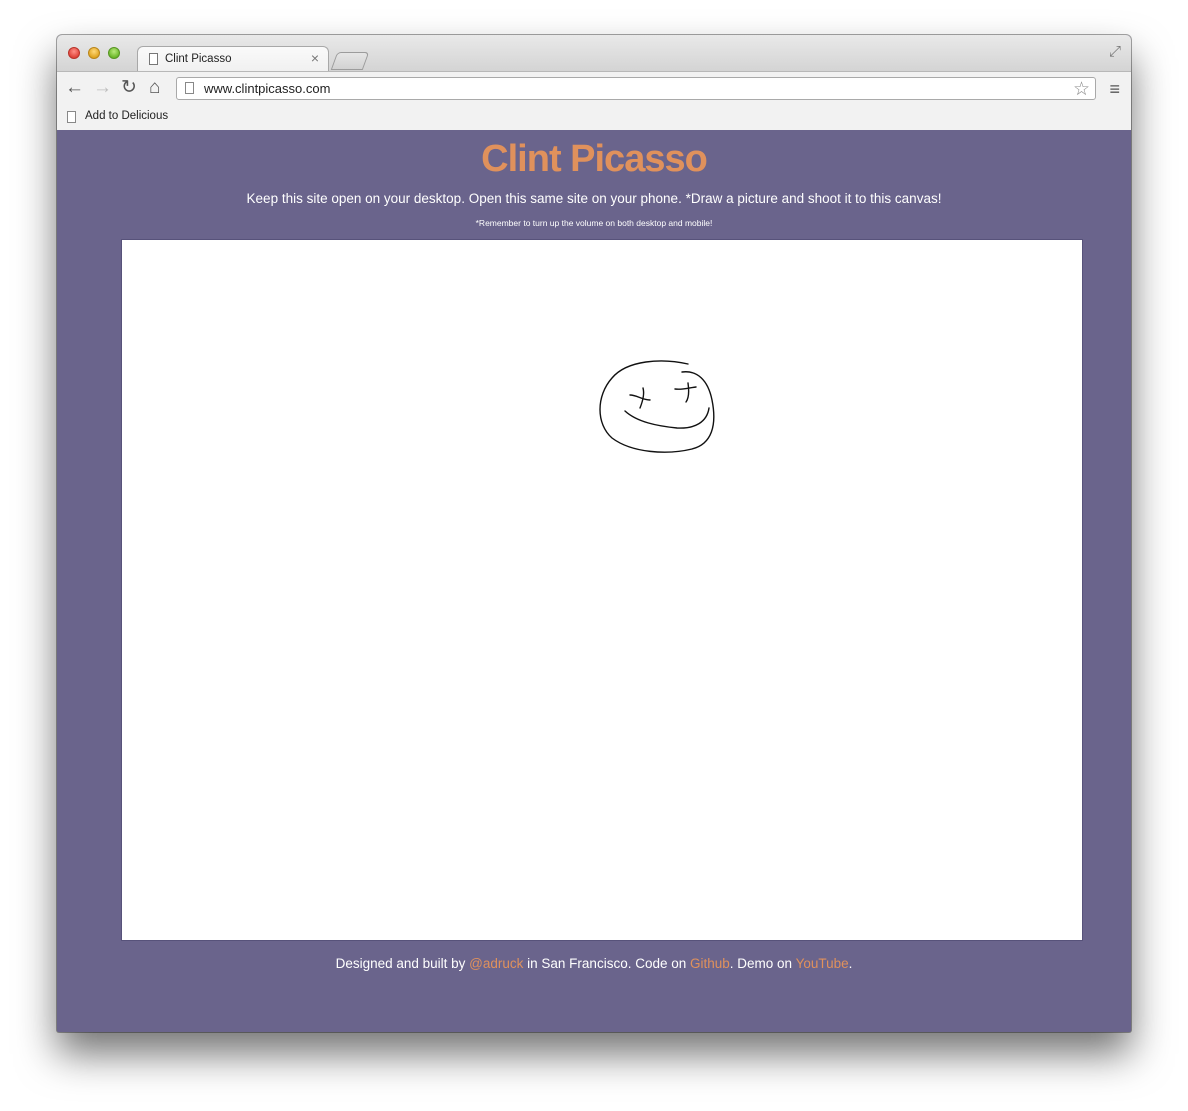 The image size is (1188, 1111). What do you see at coordinates (94, 53) in the screenshot?
I see `minimize-window-button` at bounding box center [94, 53].